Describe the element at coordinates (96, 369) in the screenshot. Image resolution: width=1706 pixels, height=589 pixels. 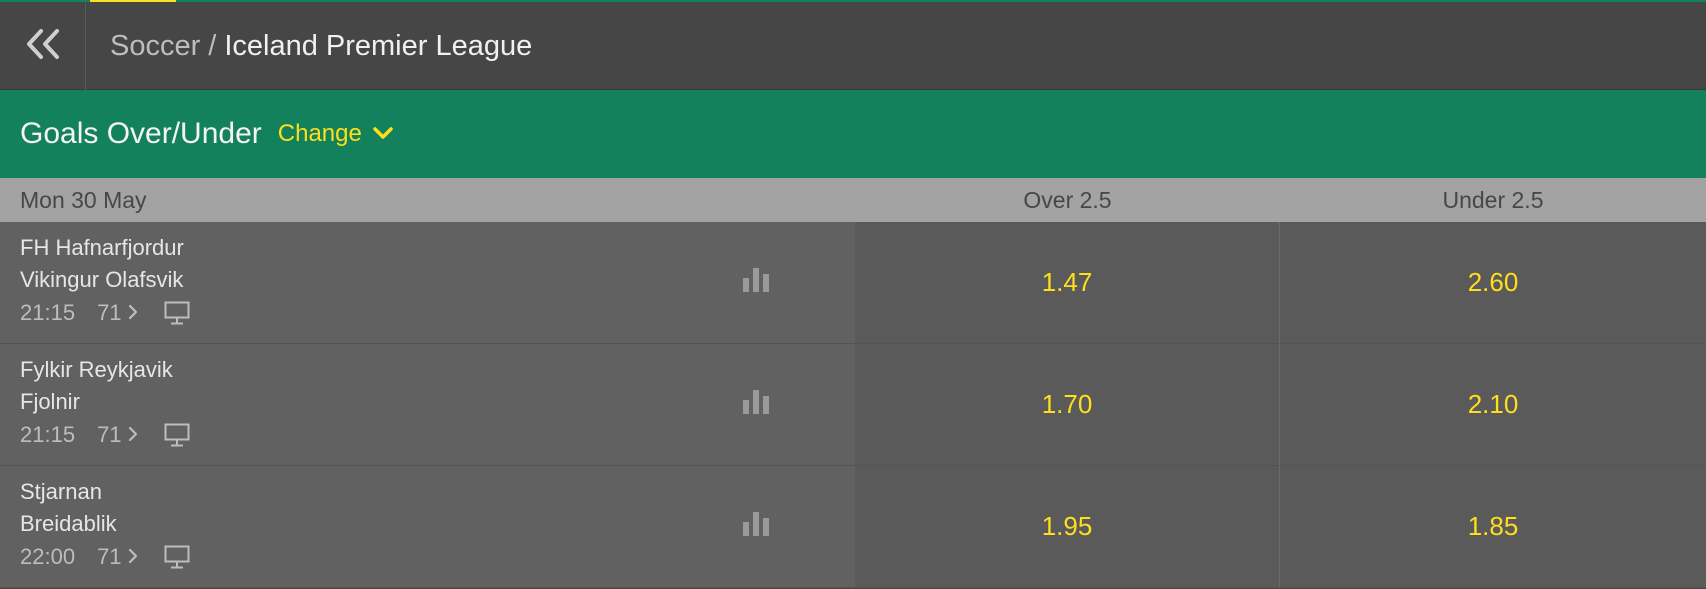
I see `home-team: Fylkir Reykjavik` at that location.